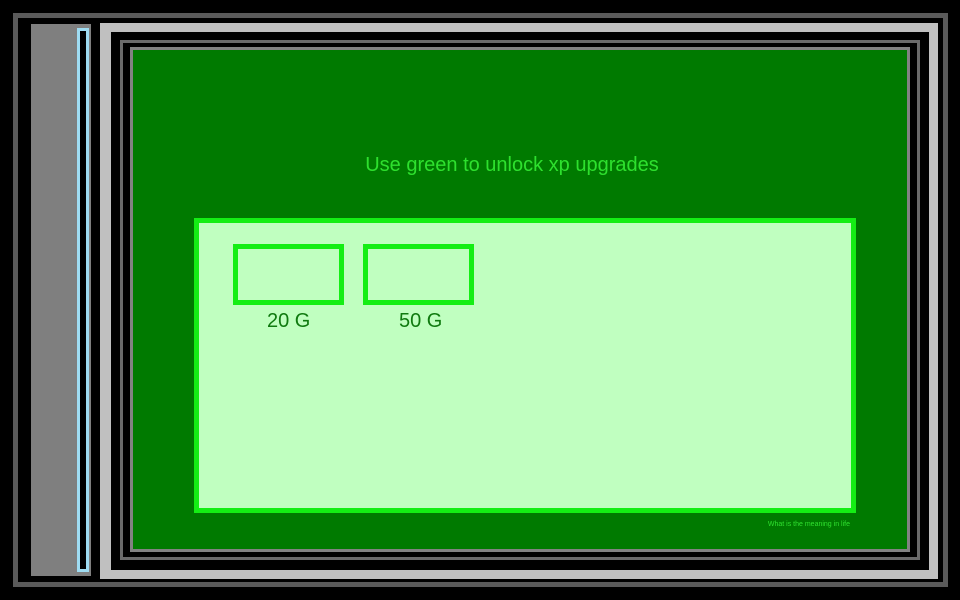  What do you see at coordinates (92, 300) in the screenshot?
I see `sidebar-divider` at bounding box center [92, 300].